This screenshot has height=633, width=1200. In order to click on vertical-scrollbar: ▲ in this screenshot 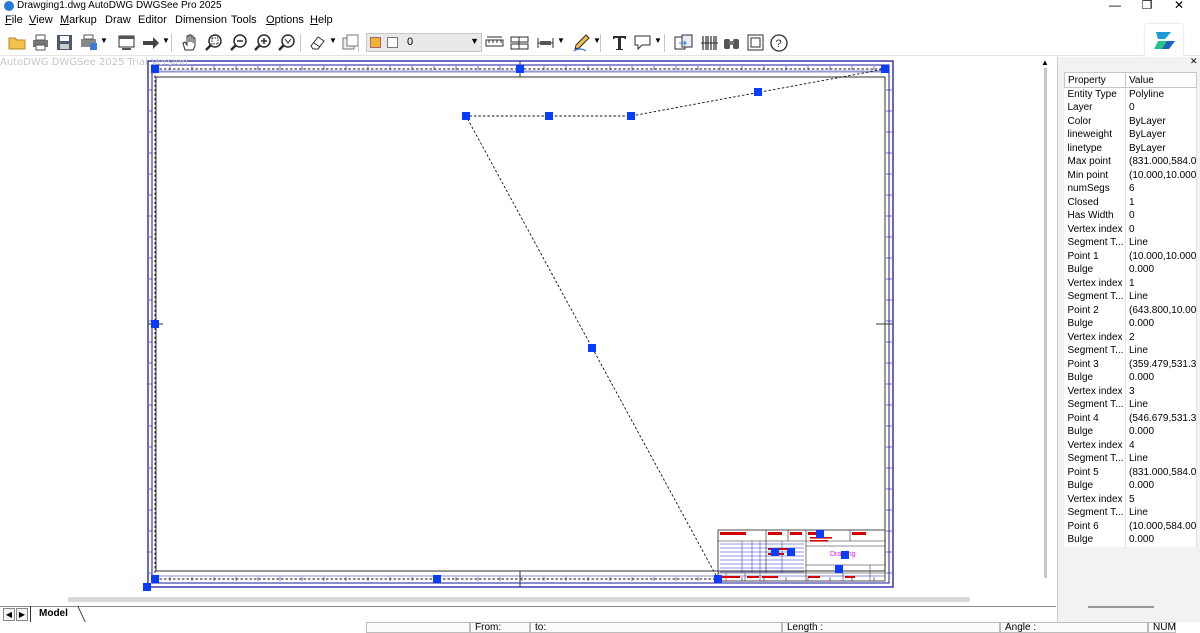, I will do `click(1047, 318)`.